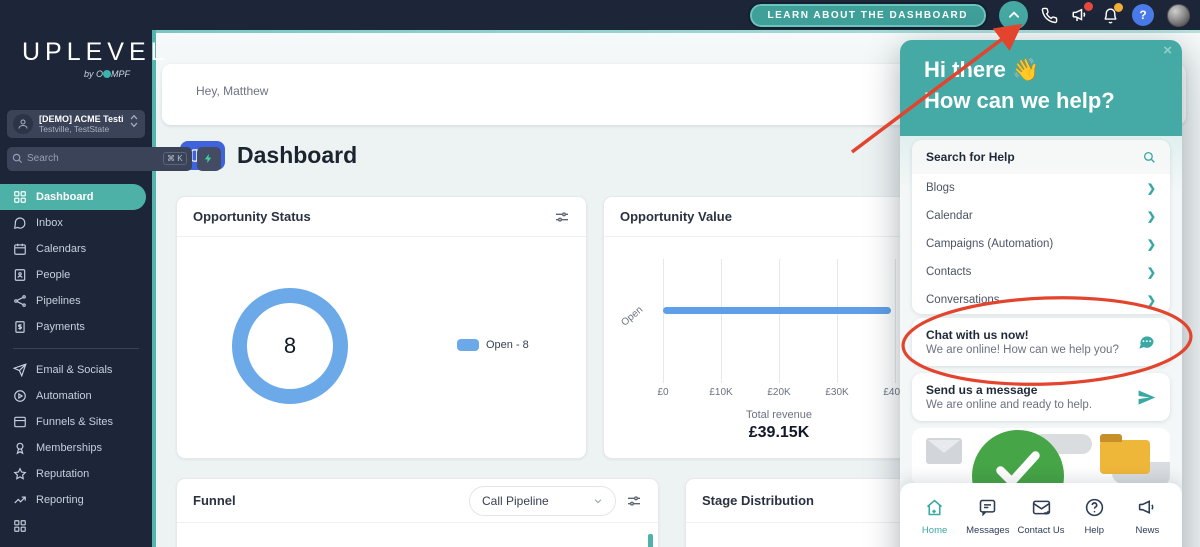 This screenshot has height=547, width=1200. Describe the element at coordinates (73, 223) in the screenshot. I see `sidebar-item-inbox: Inbox` at that location.